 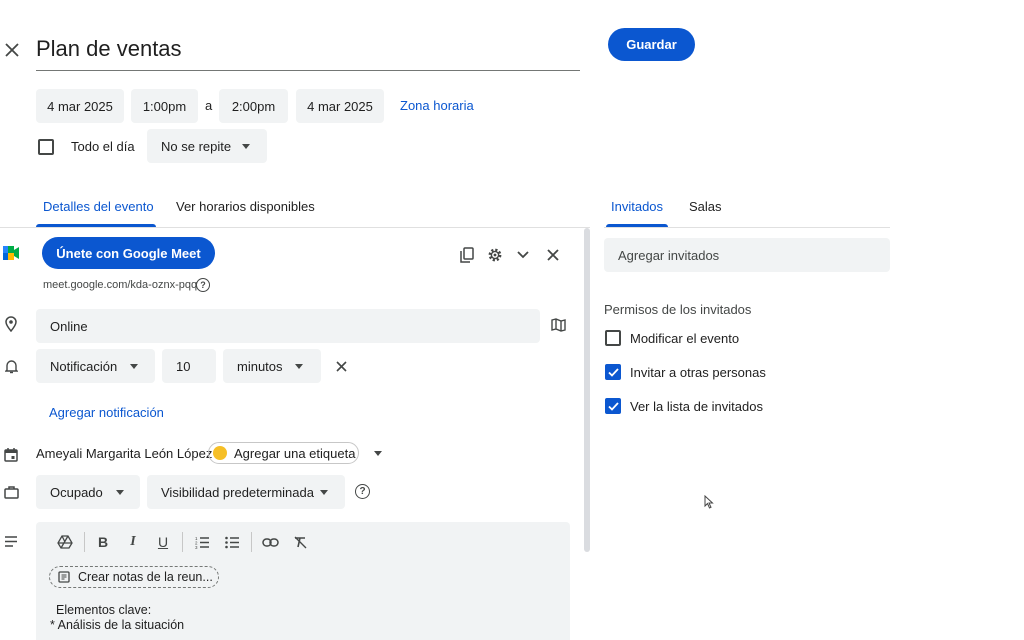 I want to click on all-day-checkbox, so click(x=46, y=147).